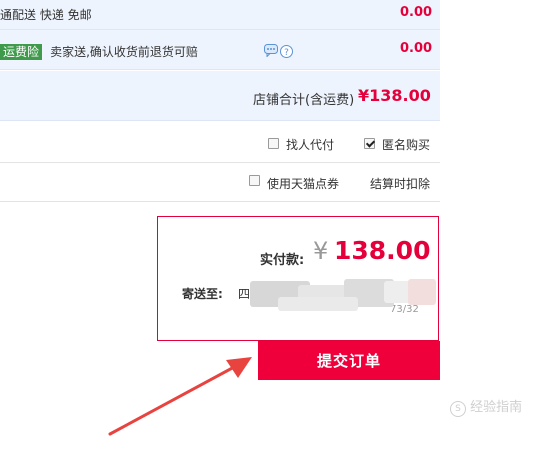 This screenshot has width=548, height=453. I want to click on arrow-annotation, so click(180, 396).